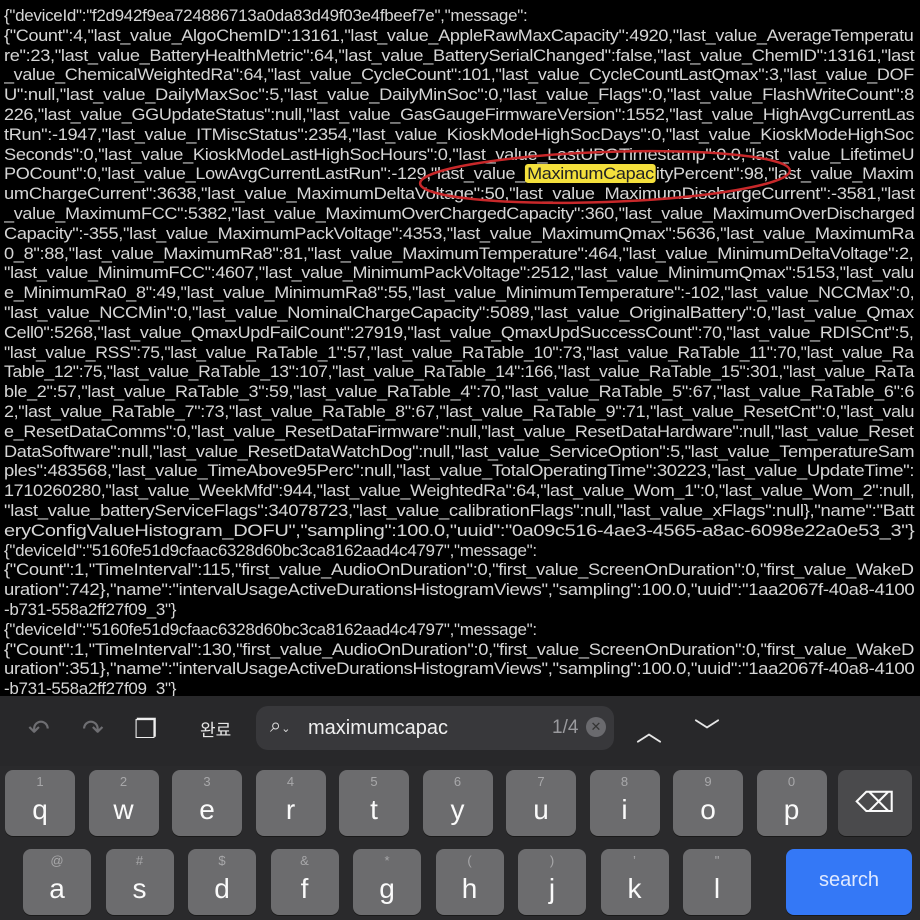  Describe the element at coordinates (304, 888) in the screenshot. I see `key-label: f` at that location.